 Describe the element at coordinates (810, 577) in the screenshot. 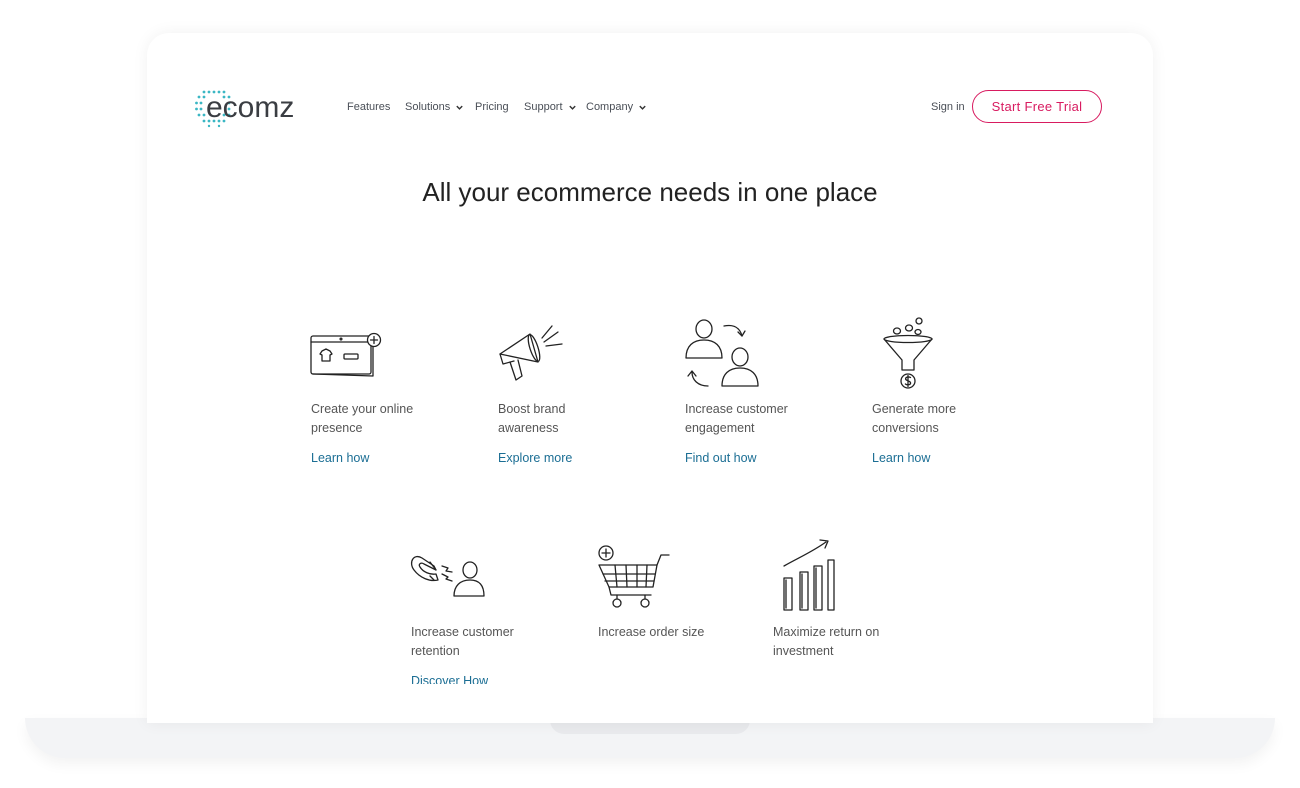

I see `growth-chart-icon` at that location.